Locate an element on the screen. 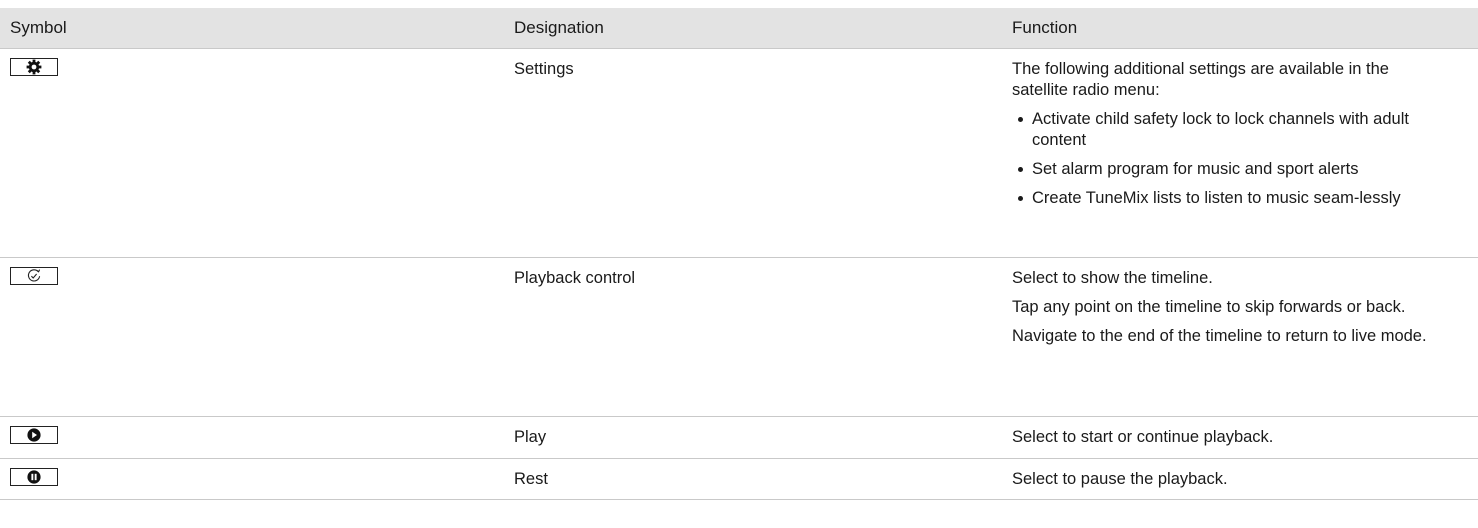 Image resolution: width=1478 pixels, height=528 pixels. function-cell: Select to start or continue playback. is located at coordinates (1241, 437).